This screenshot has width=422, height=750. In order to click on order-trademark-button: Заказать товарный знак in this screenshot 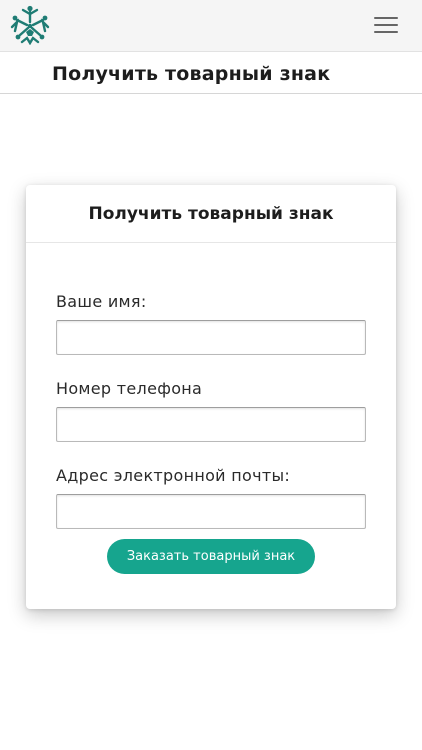, I will do `click(211, 556)`.